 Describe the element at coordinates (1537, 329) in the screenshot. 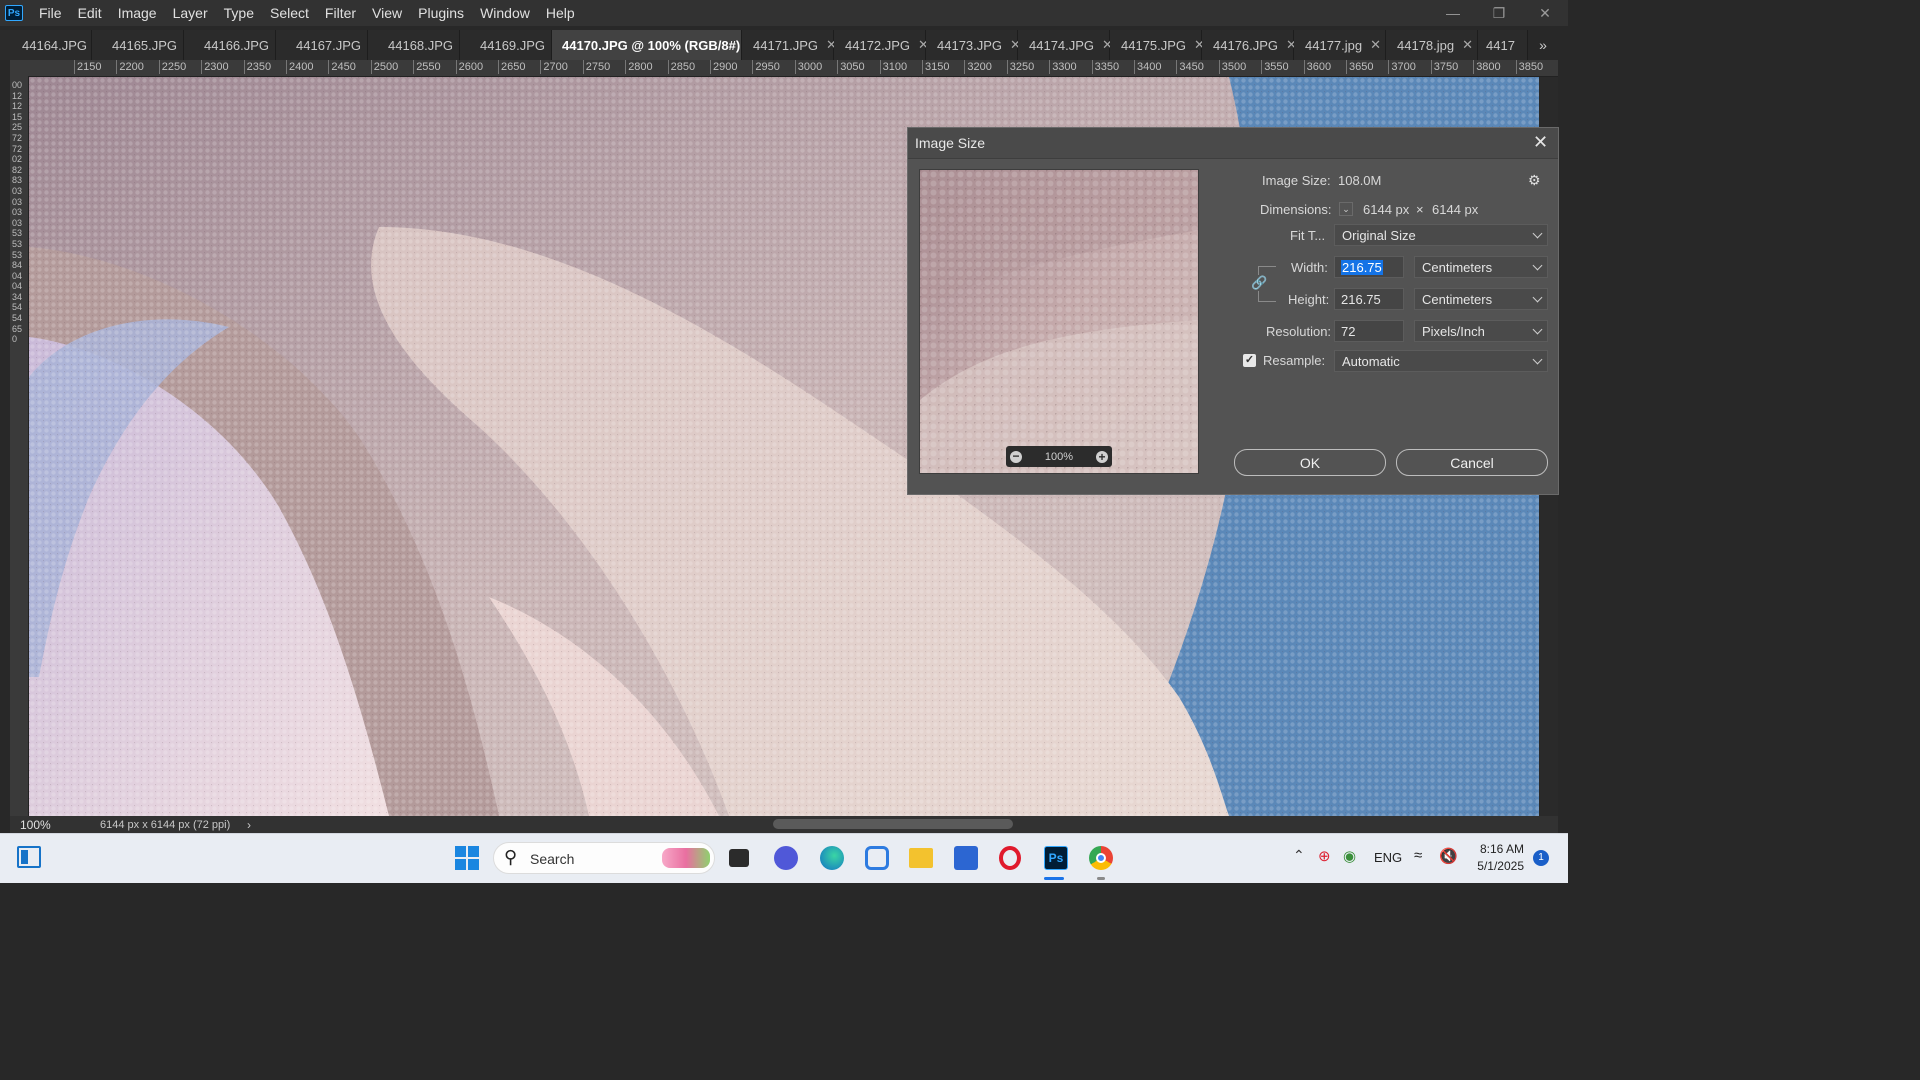

I see `chevron-down-icon` at that location.